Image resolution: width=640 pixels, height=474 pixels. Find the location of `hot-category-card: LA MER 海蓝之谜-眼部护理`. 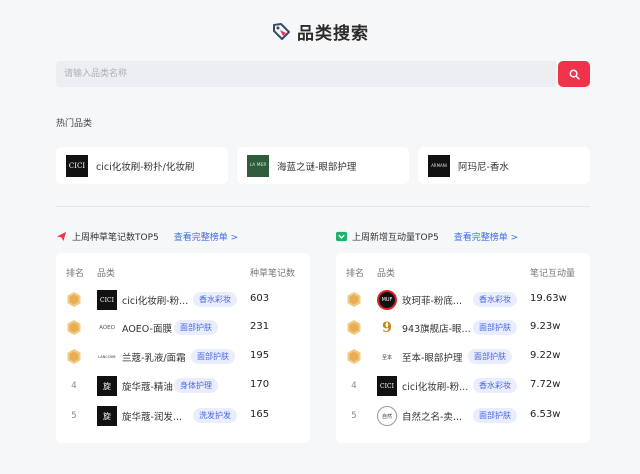

hot-category-card: LA MER 海蓝之谜-眼部护理 is located at coordinates (323, 165).